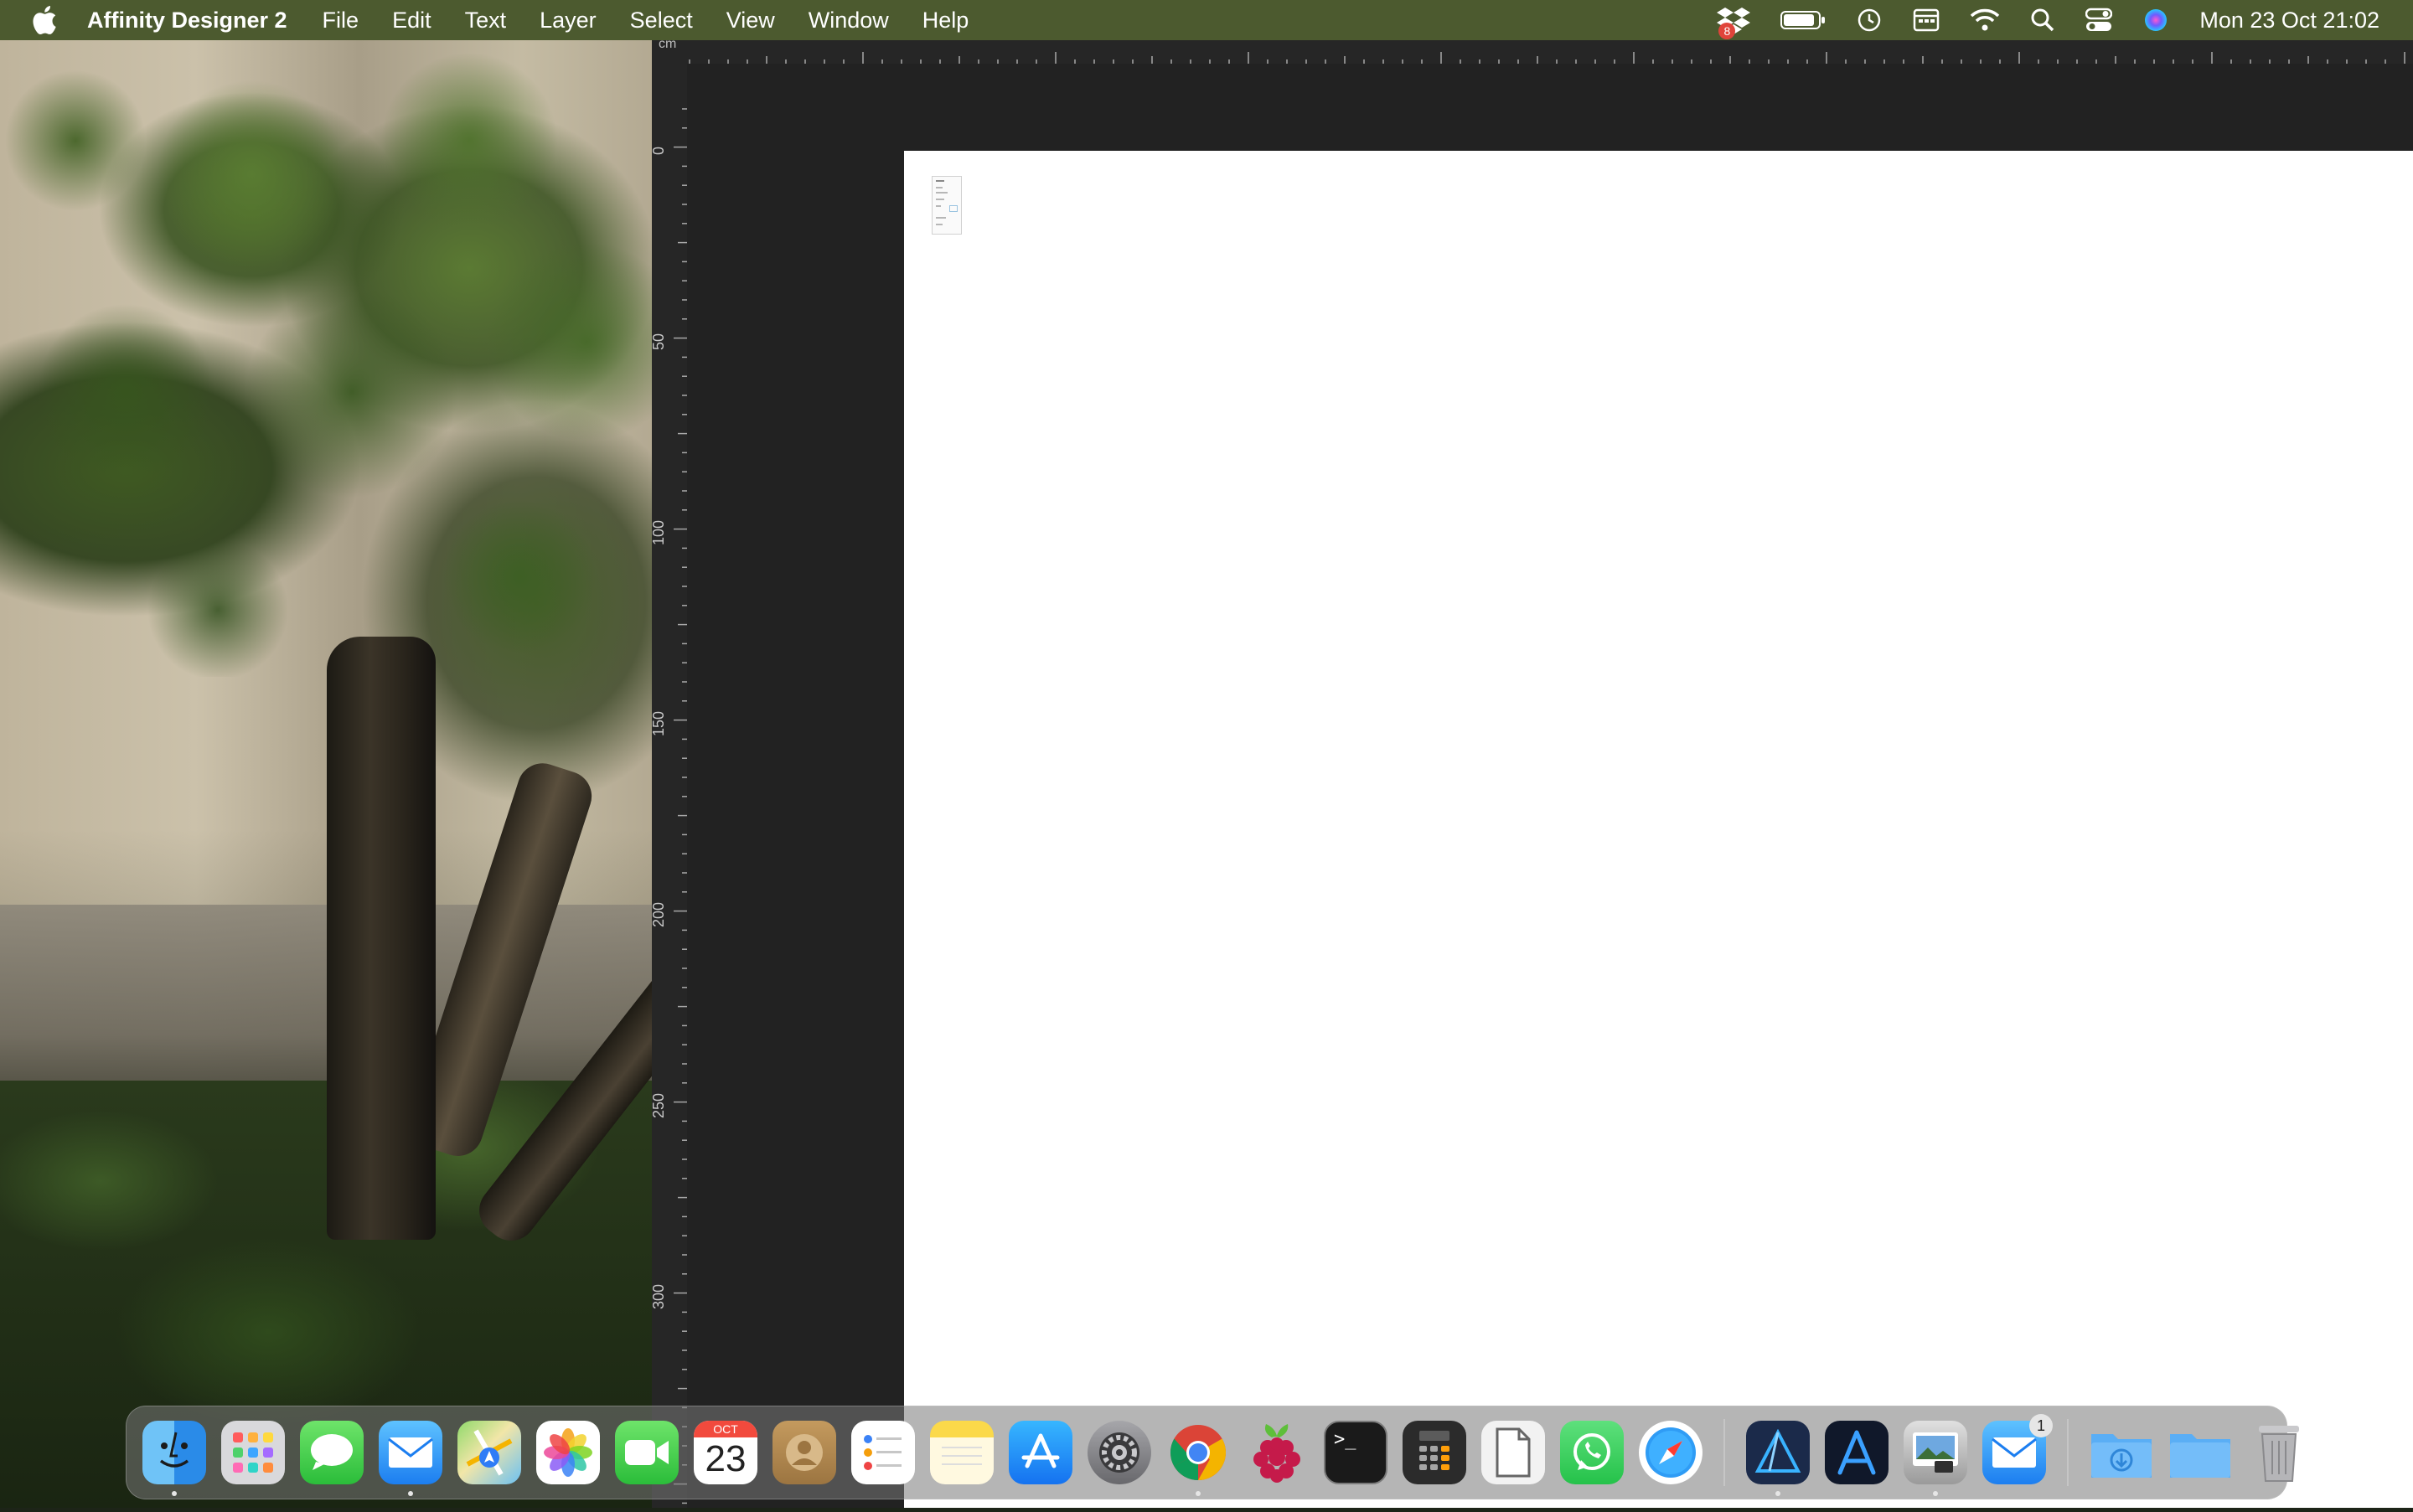 Image resolution: width=2413 pixels, height=1512 pixels. I want to click on menu-select: Select, so click(661, 21).